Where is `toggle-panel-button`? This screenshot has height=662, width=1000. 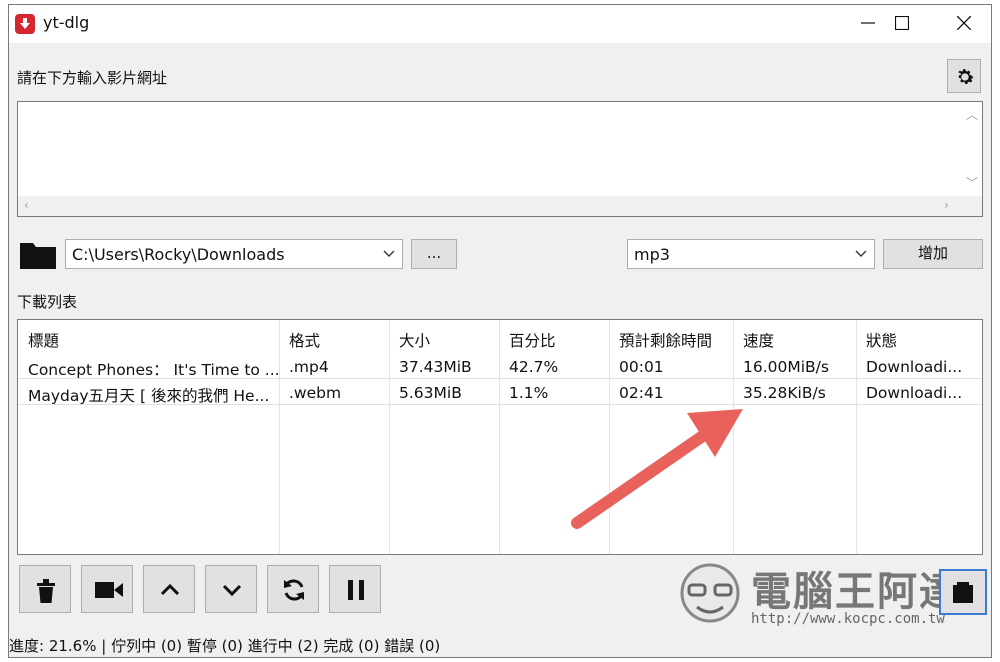 toggle-panel-button is located at coordinates (963, 592).